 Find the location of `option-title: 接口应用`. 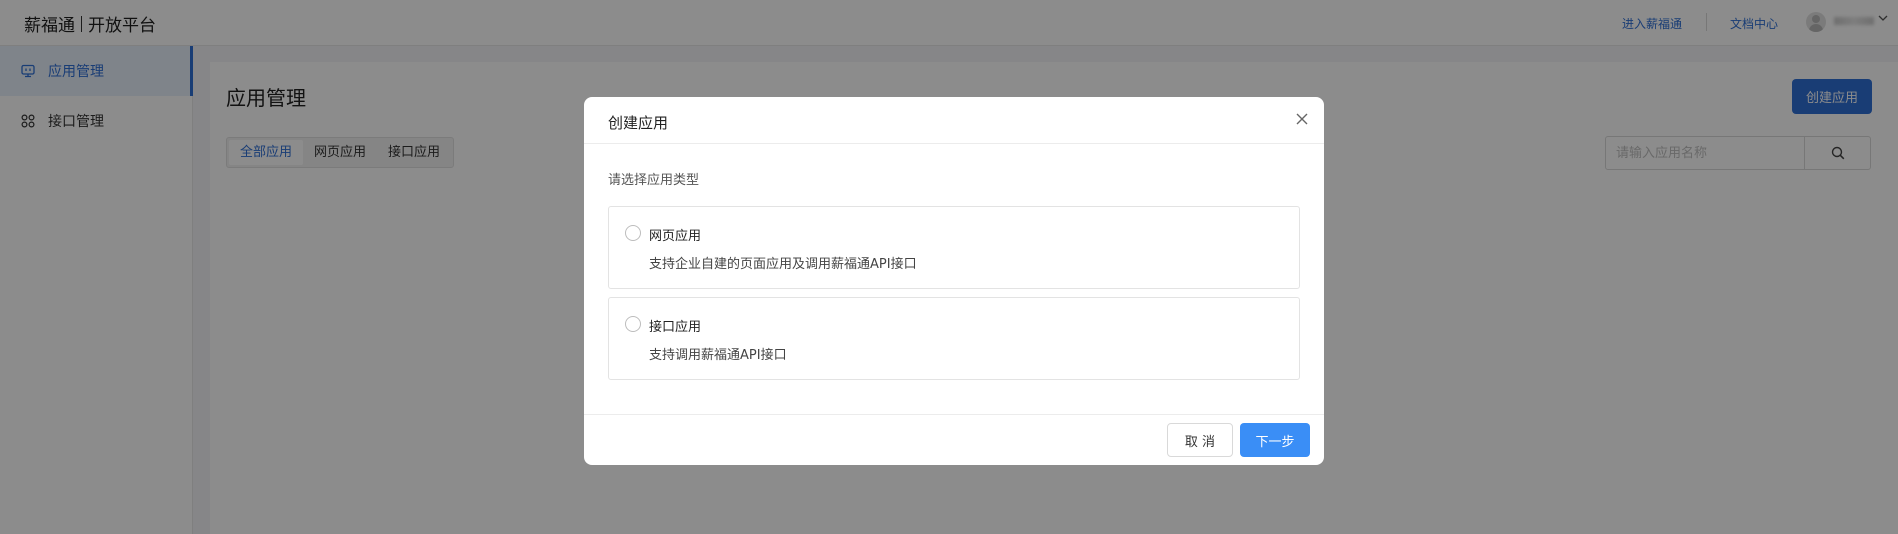

option-title: 接口应用 is located at coordinates (675, 327).